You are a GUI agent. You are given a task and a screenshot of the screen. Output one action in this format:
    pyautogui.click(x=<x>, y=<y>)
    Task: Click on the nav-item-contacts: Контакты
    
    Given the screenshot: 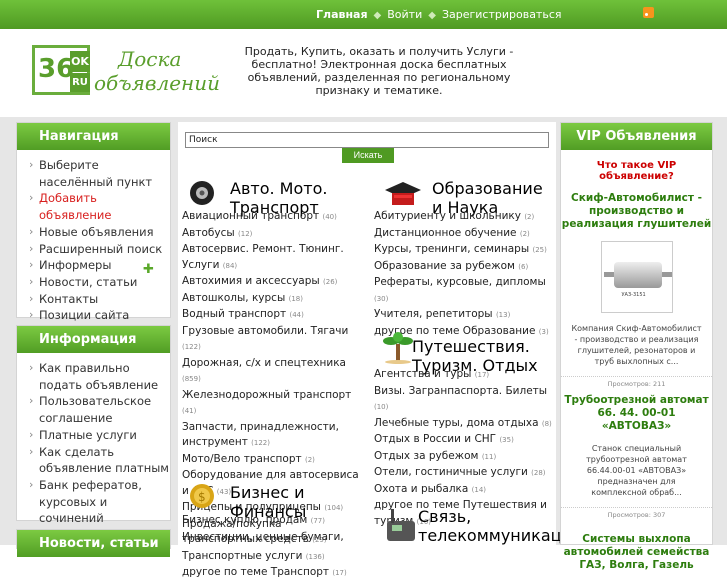 What is the action you would take?
    pyautogui.click(x=99, y=299)
    